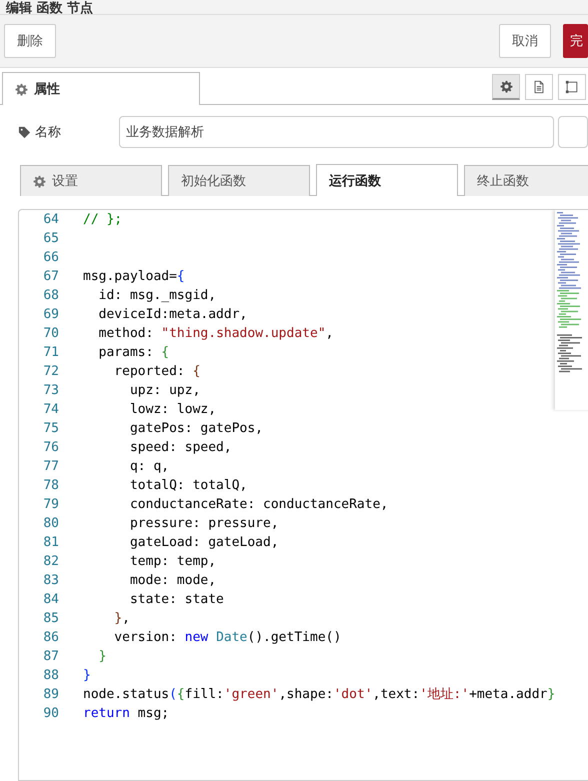 The image size is (588, 781). I want to click on line-number: 83, so click(51, 581).